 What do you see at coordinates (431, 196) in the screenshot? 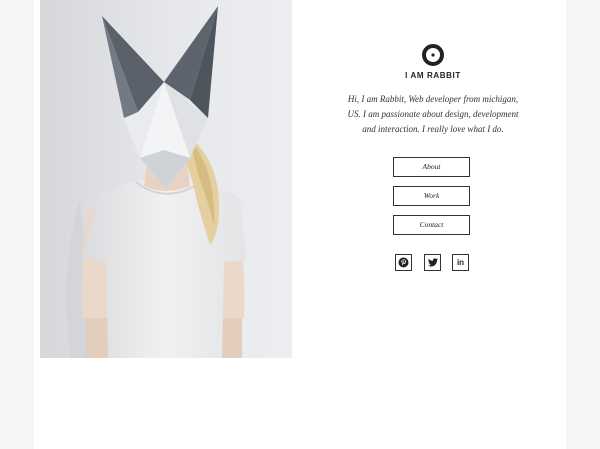
I see `work-button: Work` at bounding box center [431, 196].